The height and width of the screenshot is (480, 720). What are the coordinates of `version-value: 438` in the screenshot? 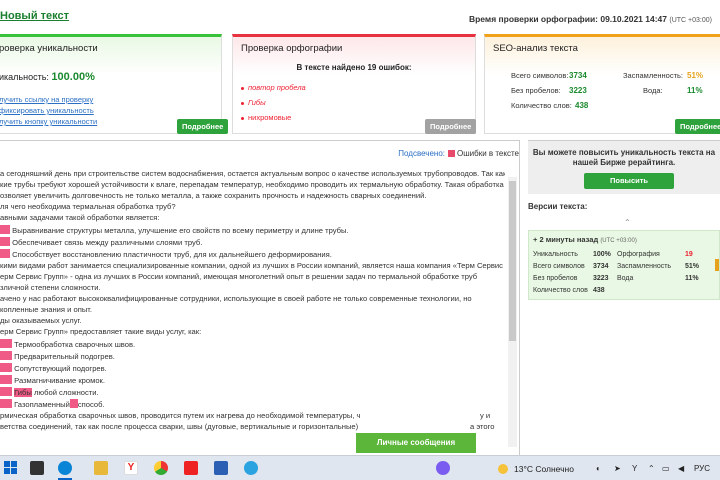 It's located at (599, 290).